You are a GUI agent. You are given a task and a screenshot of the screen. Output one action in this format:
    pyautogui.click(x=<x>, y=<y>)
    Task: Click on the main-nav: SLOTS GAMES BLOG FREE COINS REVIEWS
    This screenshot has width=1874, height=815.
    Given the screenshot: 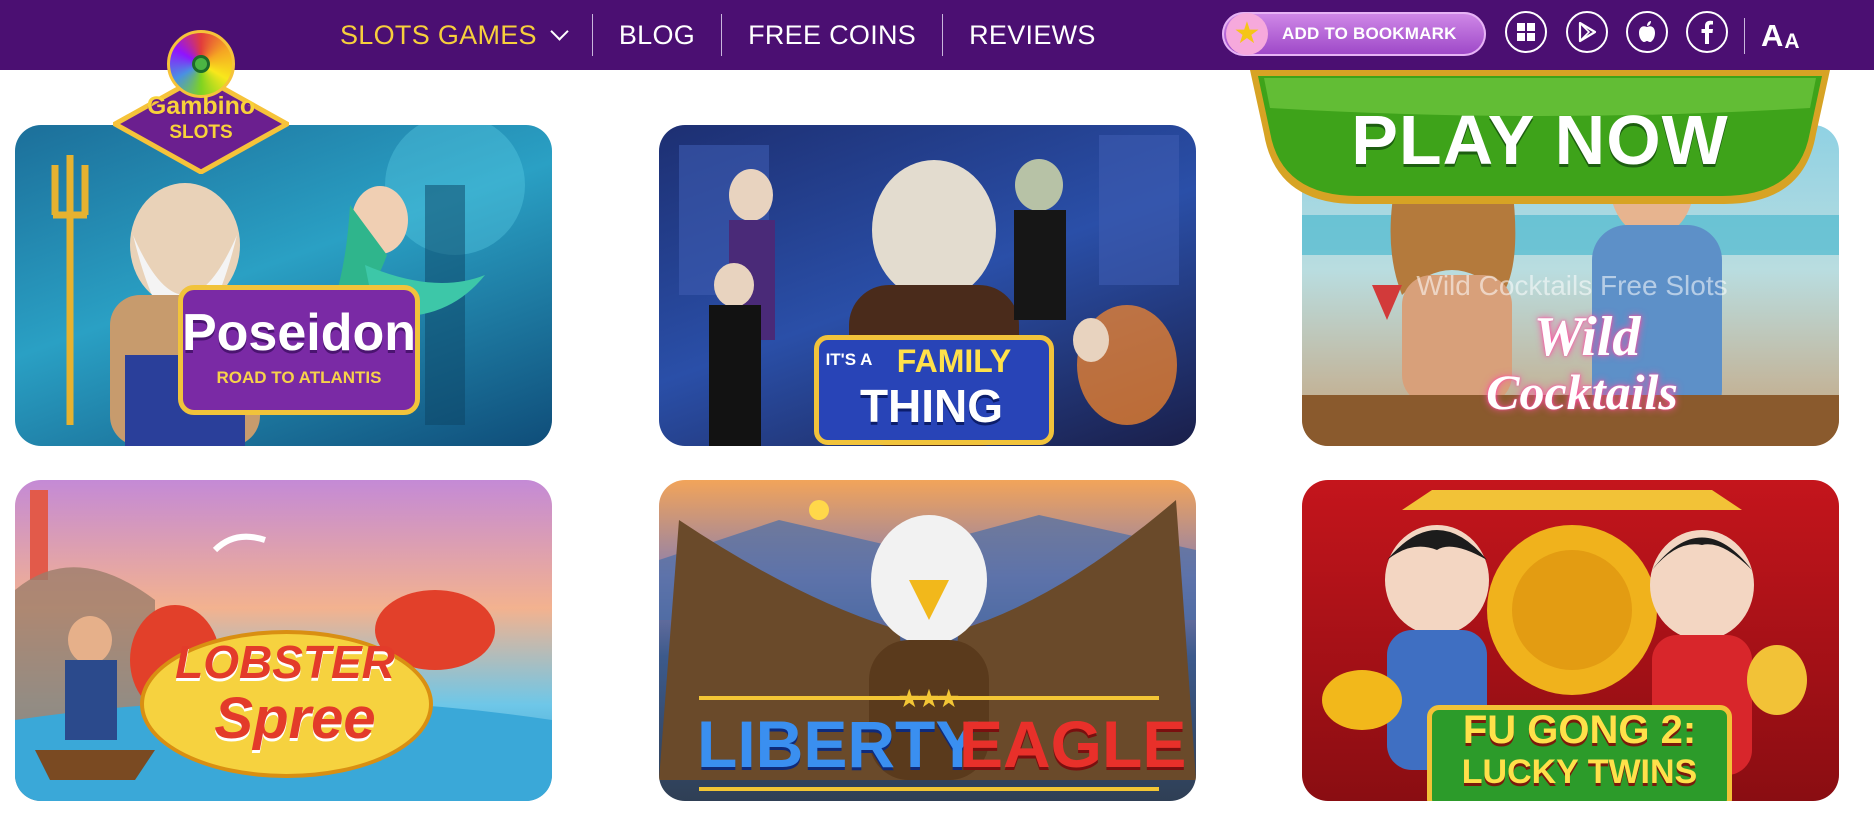 What is the action you would take?
    pyautogui.click(x=721, y=35)
    